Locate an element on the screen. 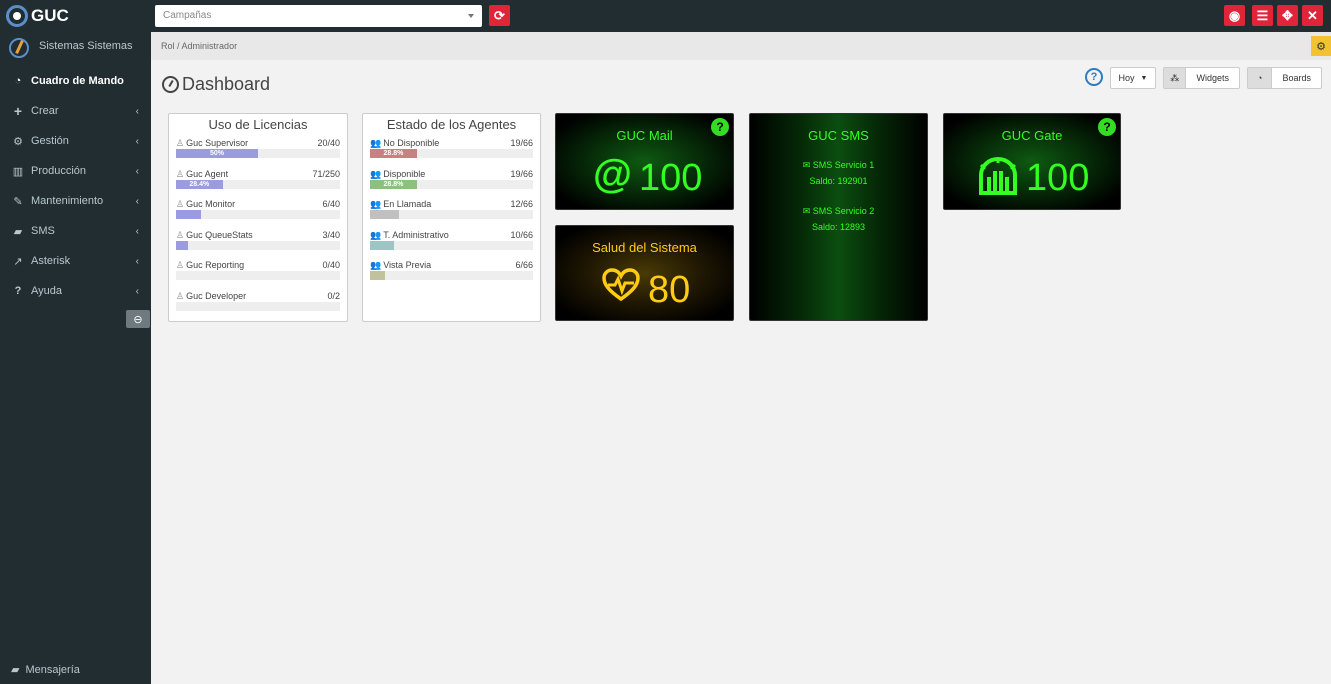 The width and height of the screenshot is (1331, 684). sidebar-item-sms: ▰ SMS ‹ is located at coordinates (75, 231).